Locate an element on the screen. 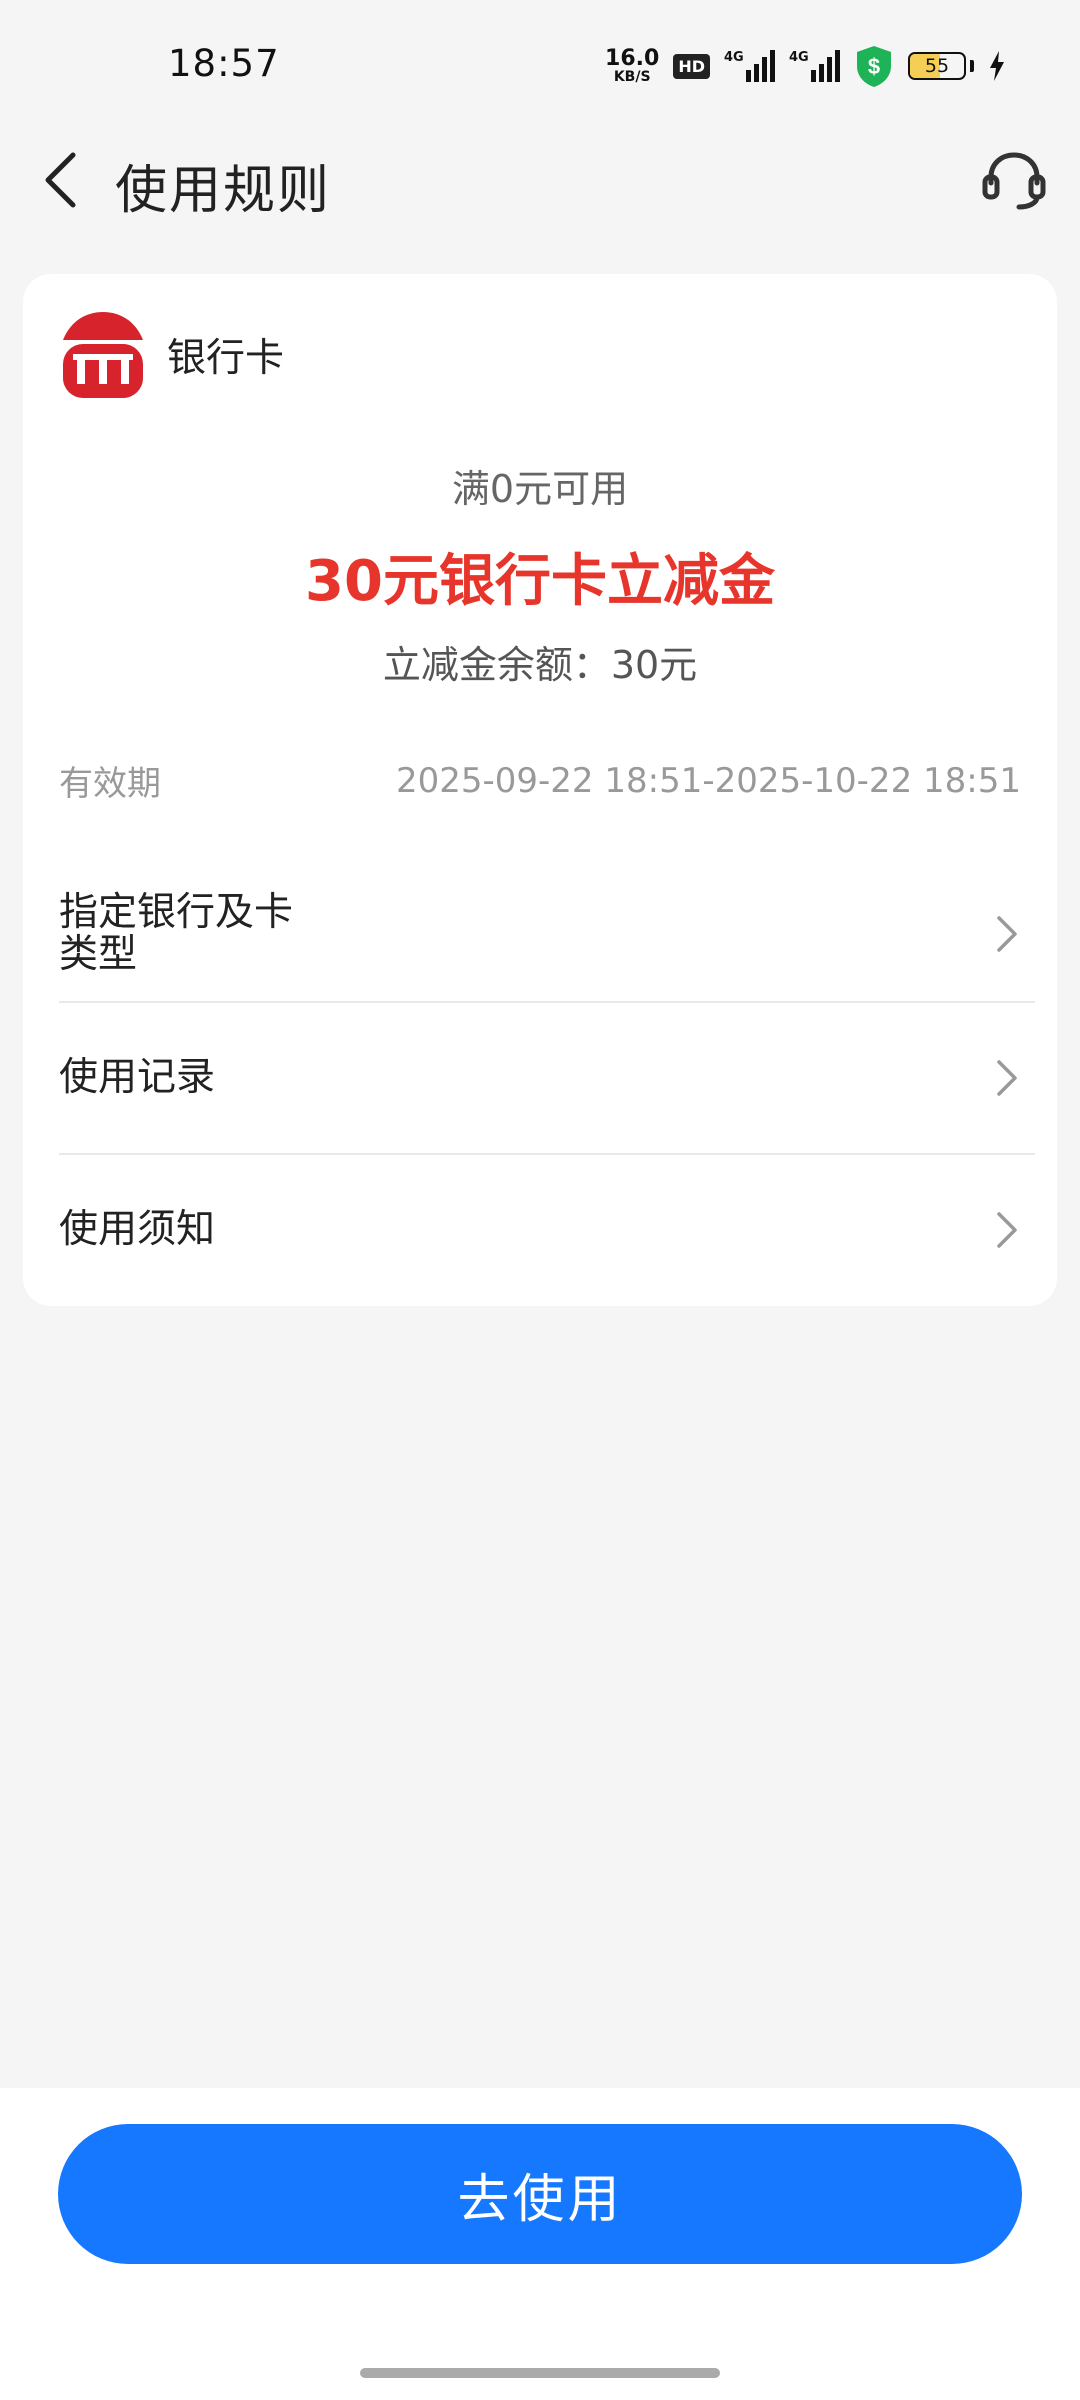 This screenshot has width=1080, height=2400. home-indicator is located at coordinates (540, 2373).